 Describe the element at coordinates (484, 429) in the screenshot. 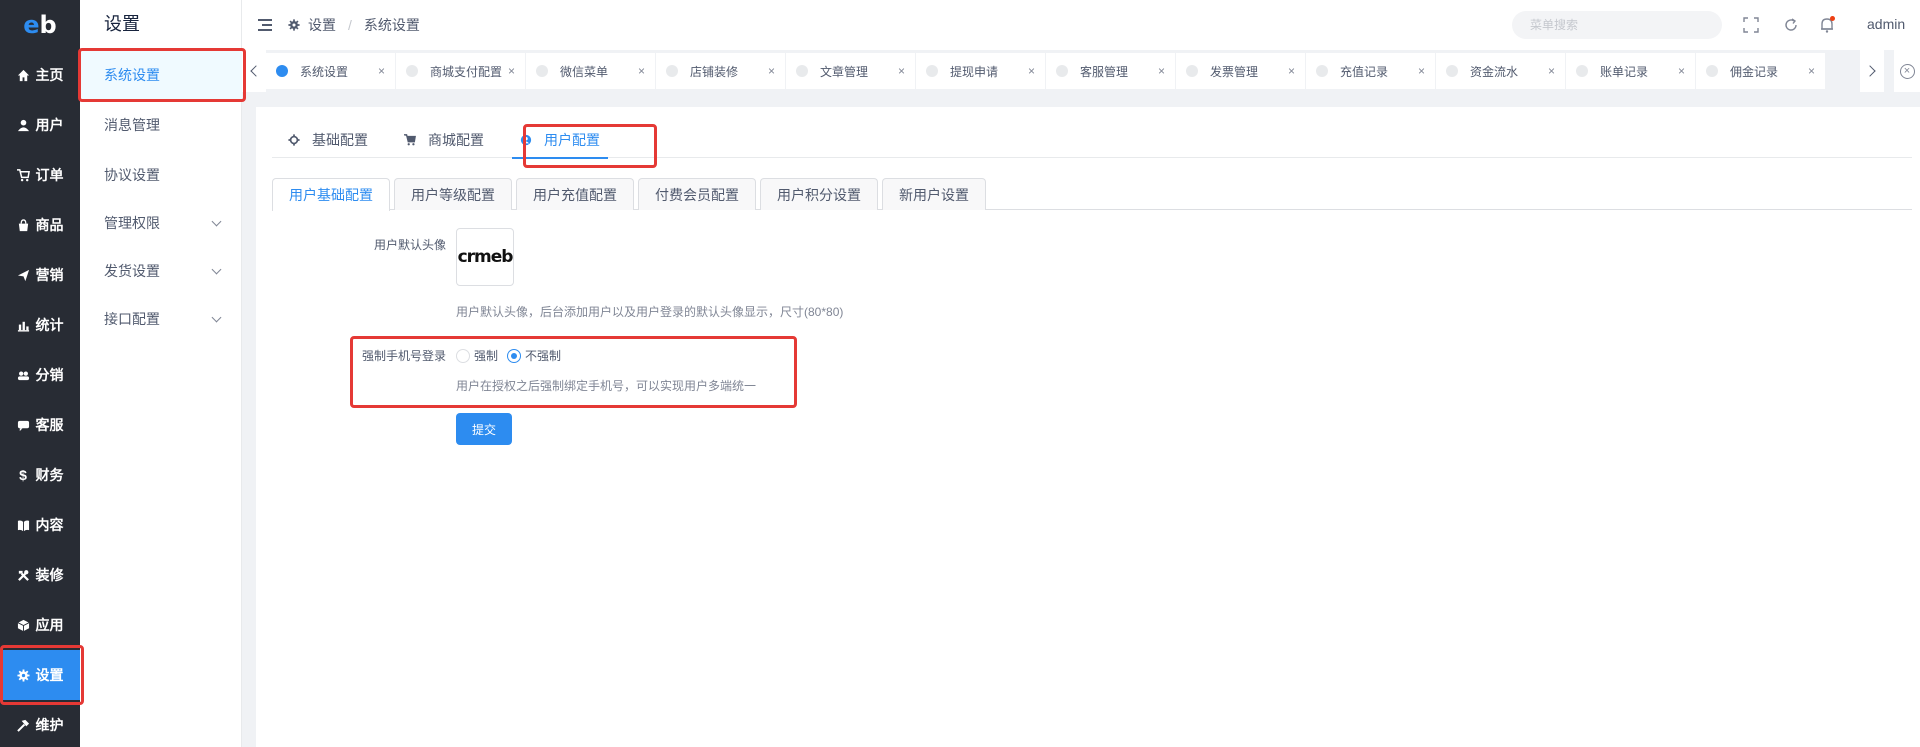

I see `submit-button: 提交` at that location.